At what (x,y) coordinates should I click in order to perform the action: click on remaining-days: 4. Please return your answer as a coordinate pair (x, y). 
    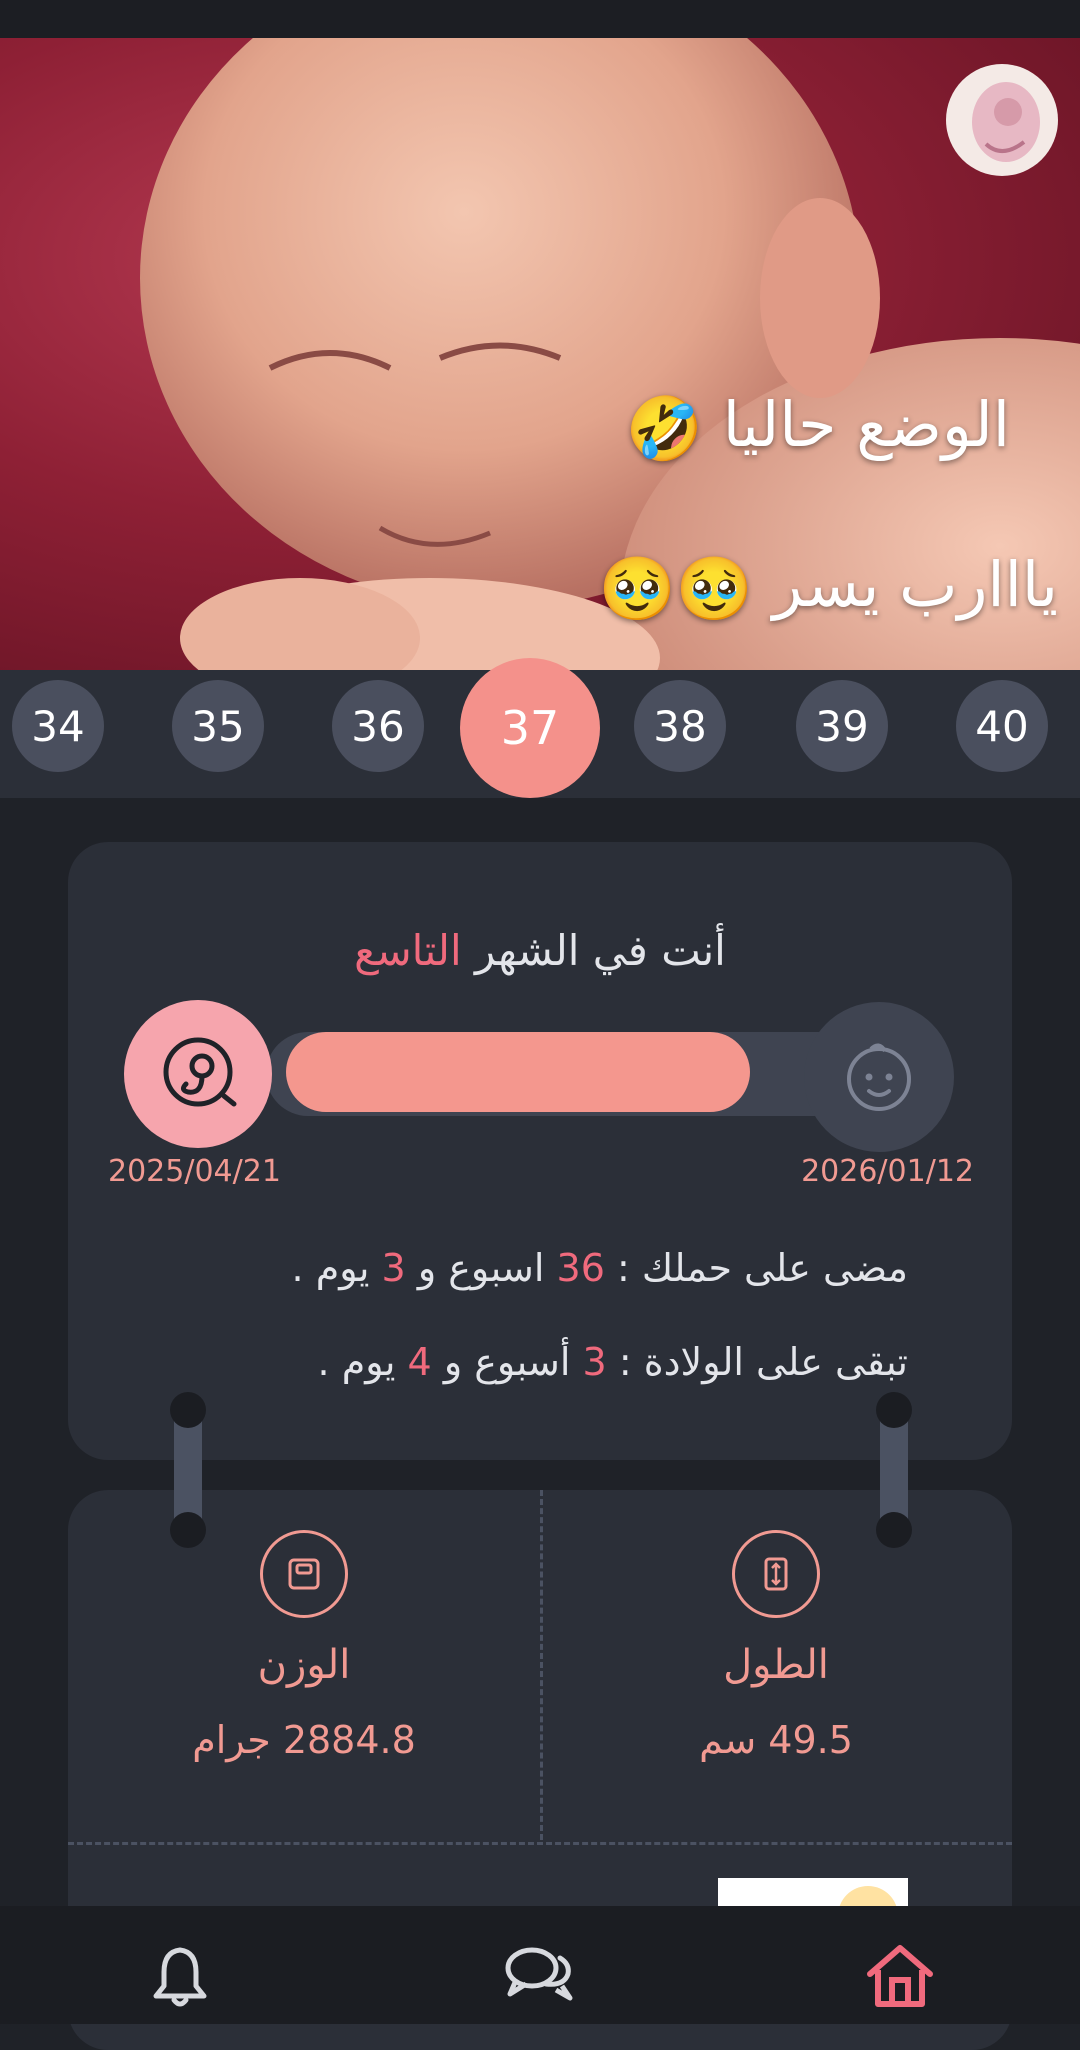
    Looking at the image, I should click on (419, 1362).